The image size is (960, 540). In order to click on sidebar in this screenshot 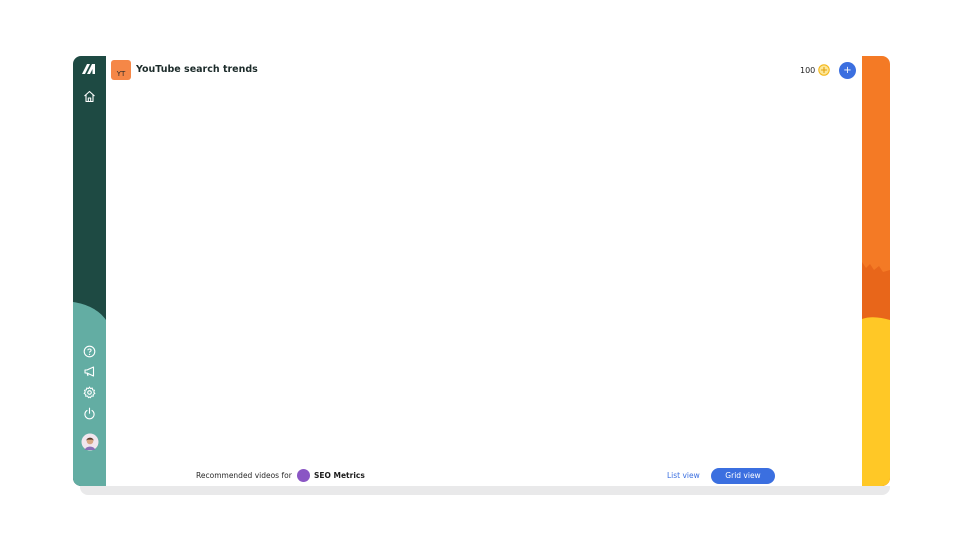, I will do `click(89, 271)`.